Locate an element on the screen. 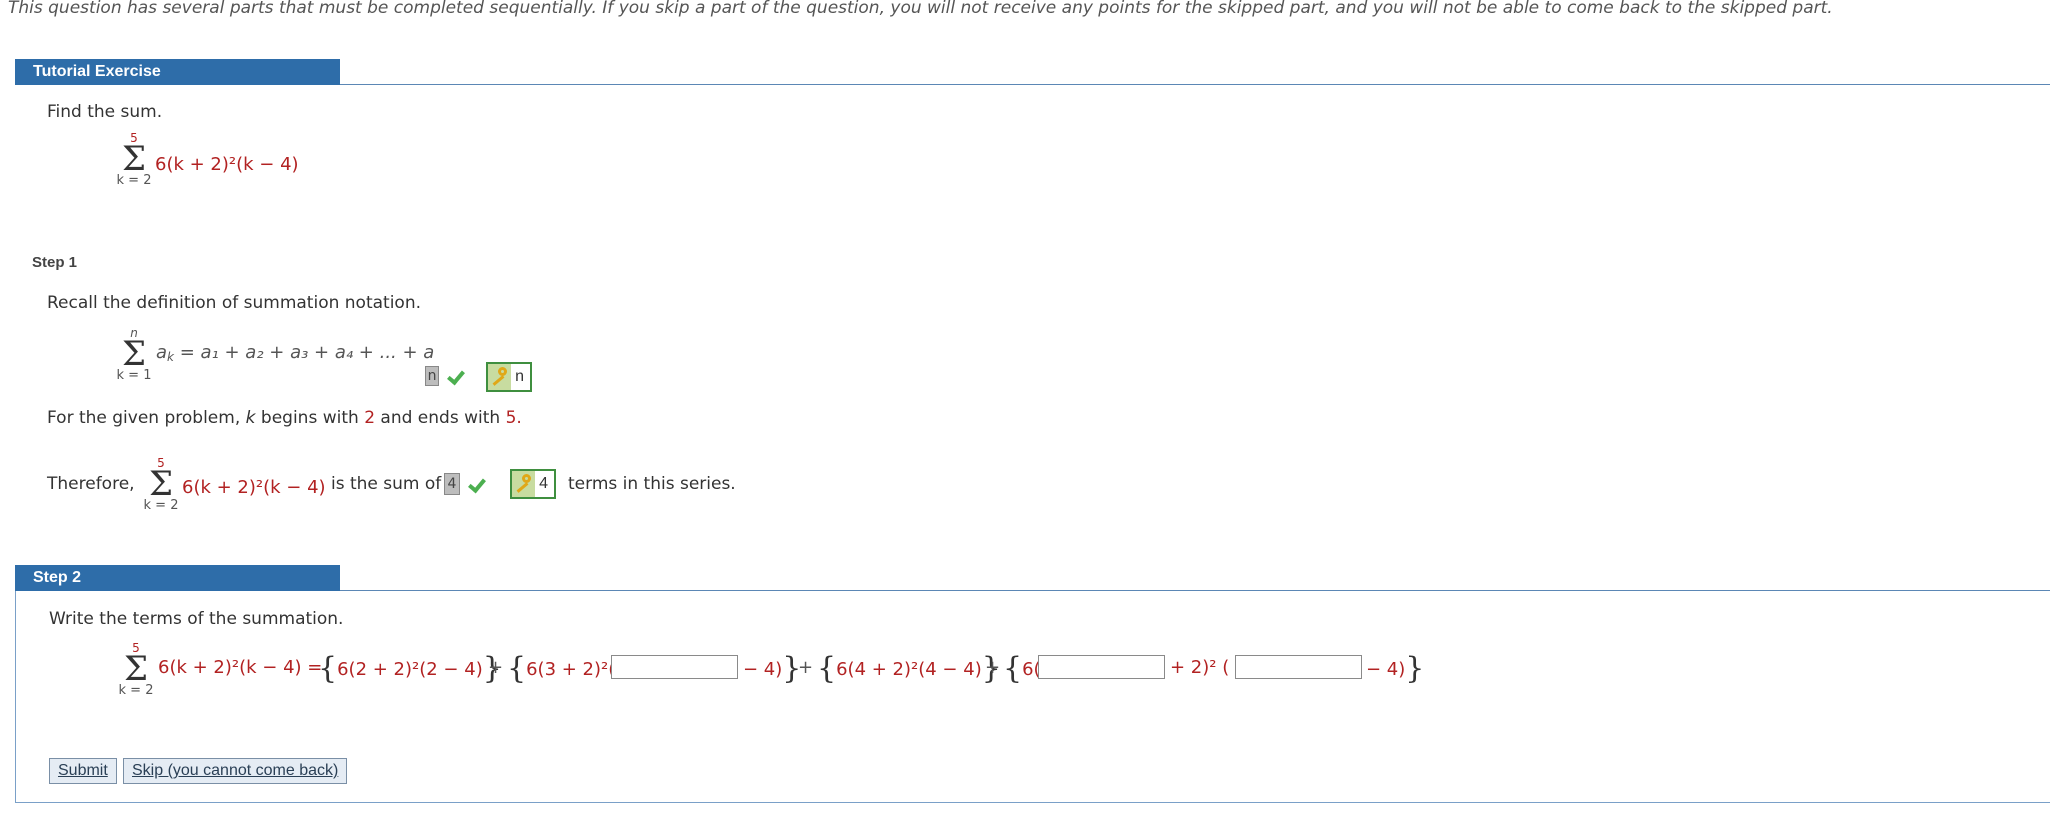  def-lhs: a is located at coordinates (162, 352).